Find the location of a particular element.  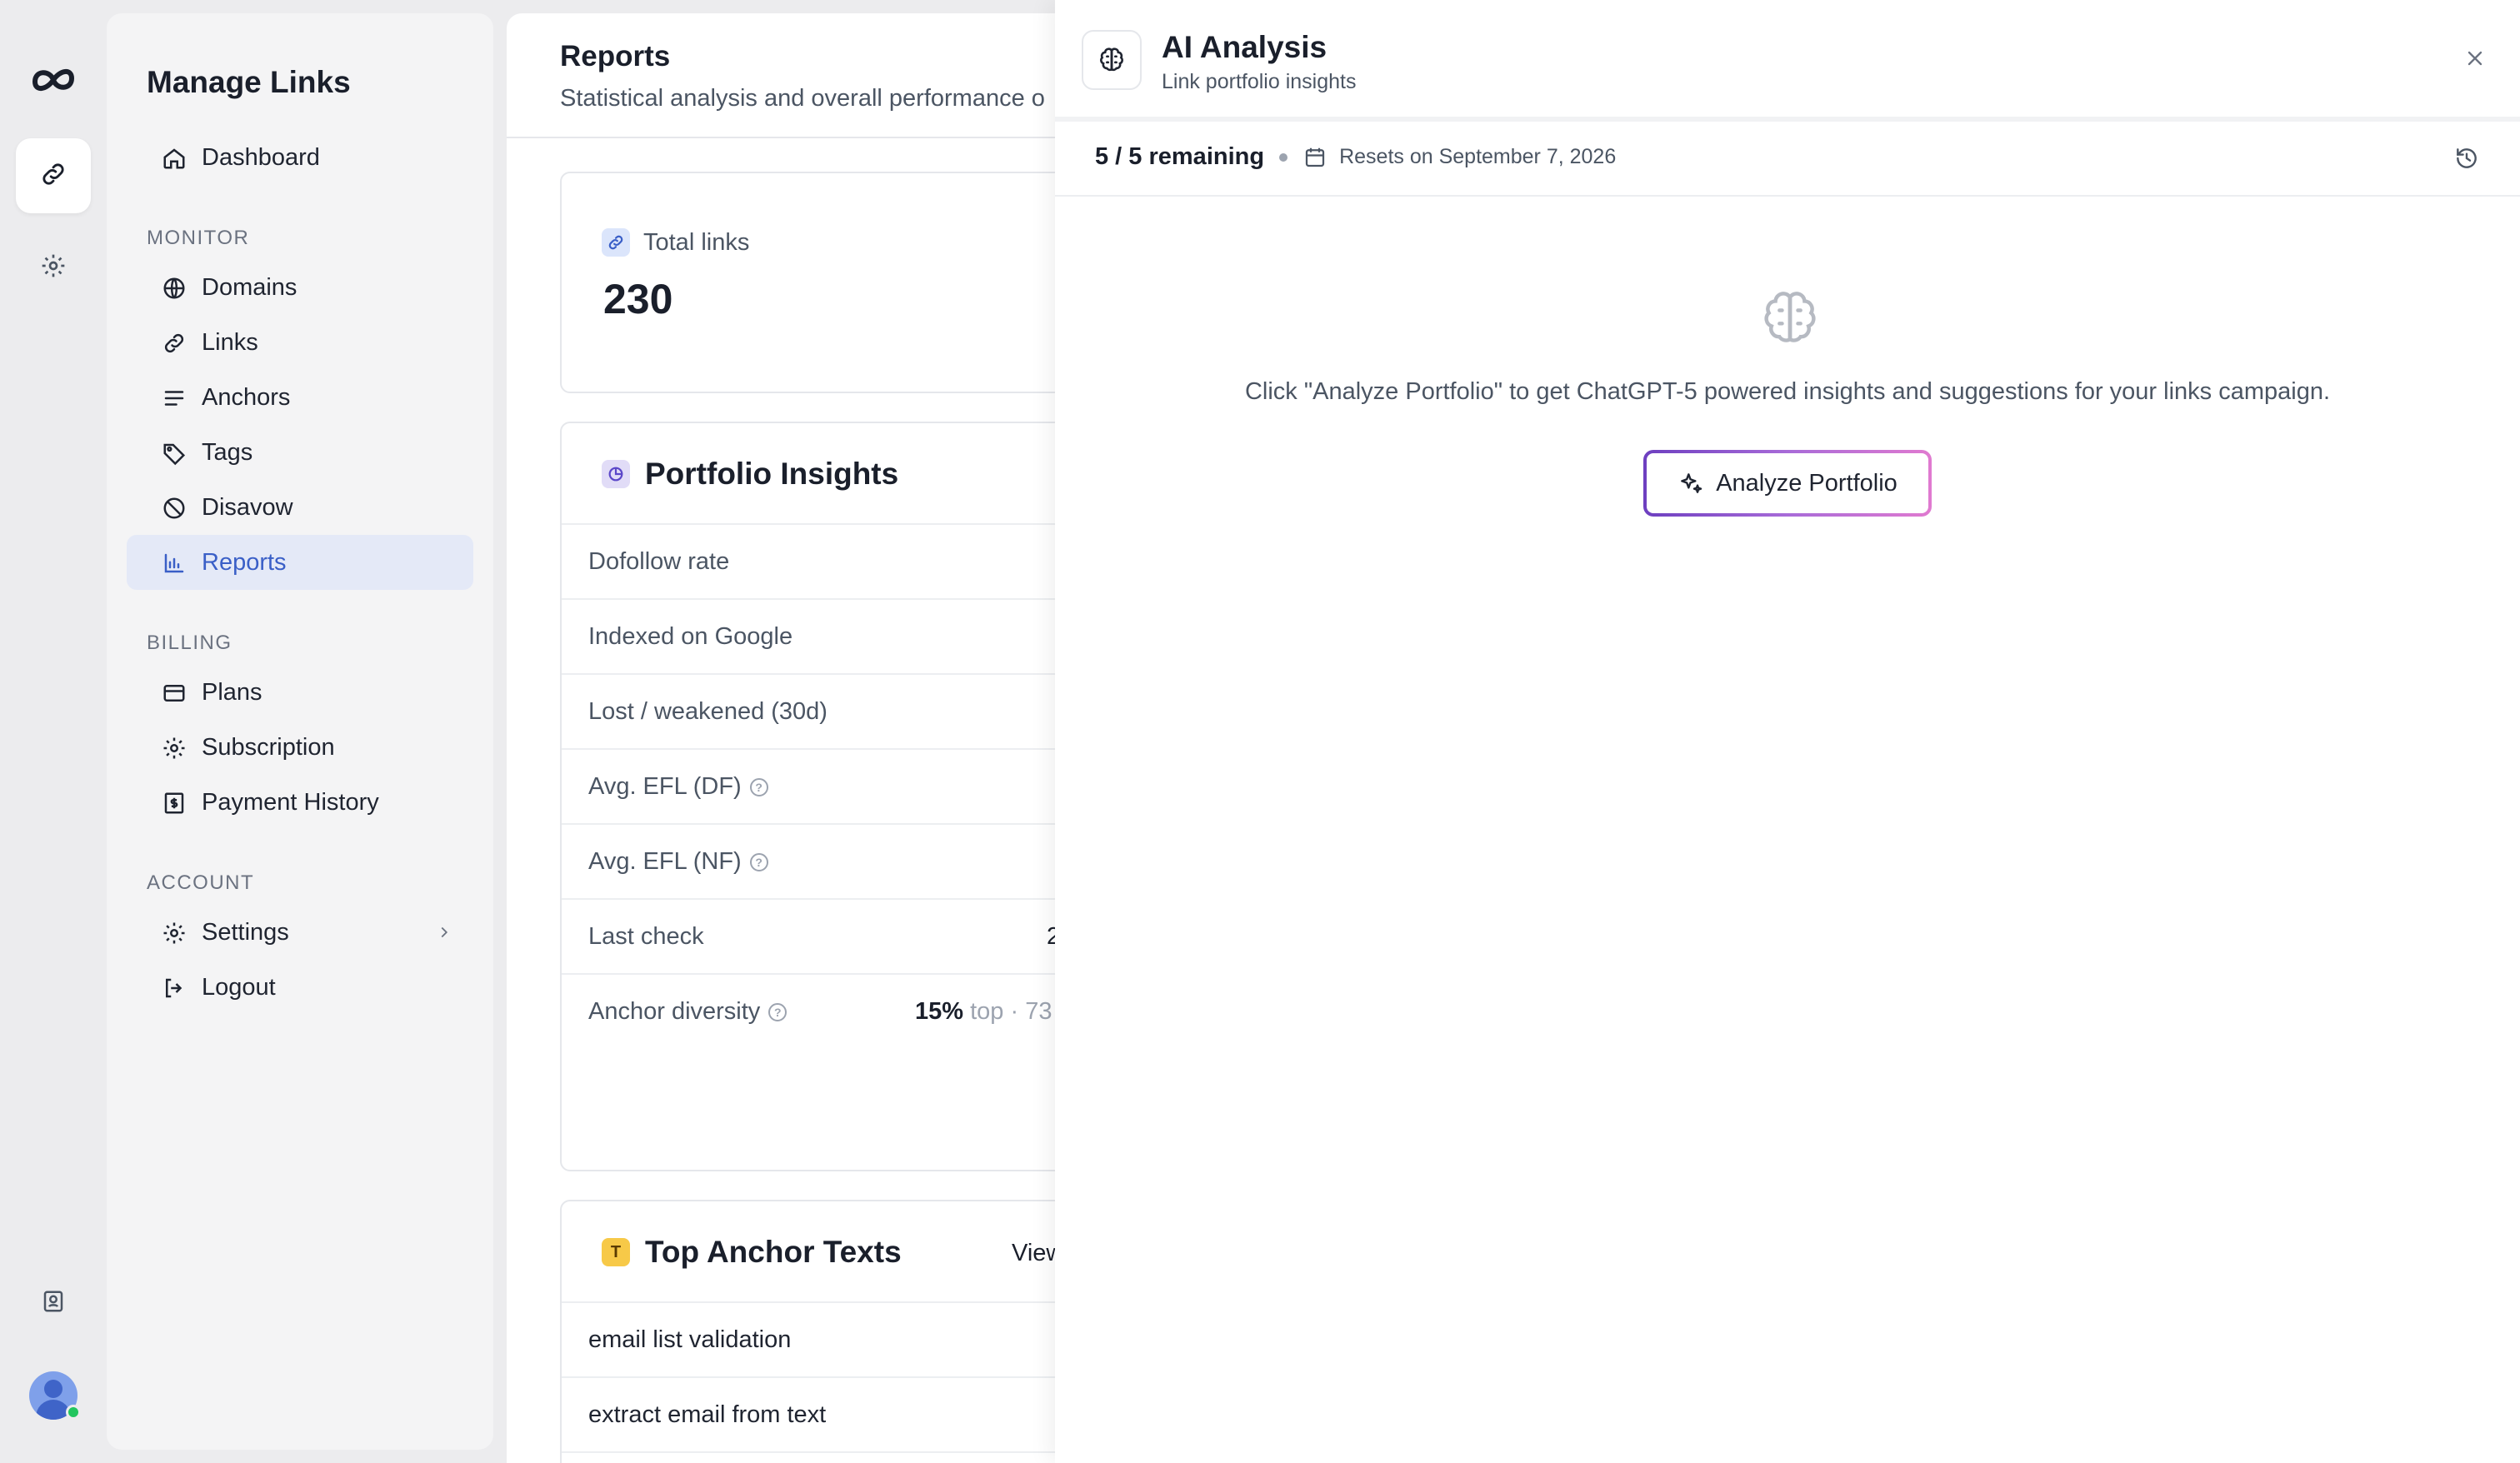

panel-header-divider is located at coordinates (1787, 119).